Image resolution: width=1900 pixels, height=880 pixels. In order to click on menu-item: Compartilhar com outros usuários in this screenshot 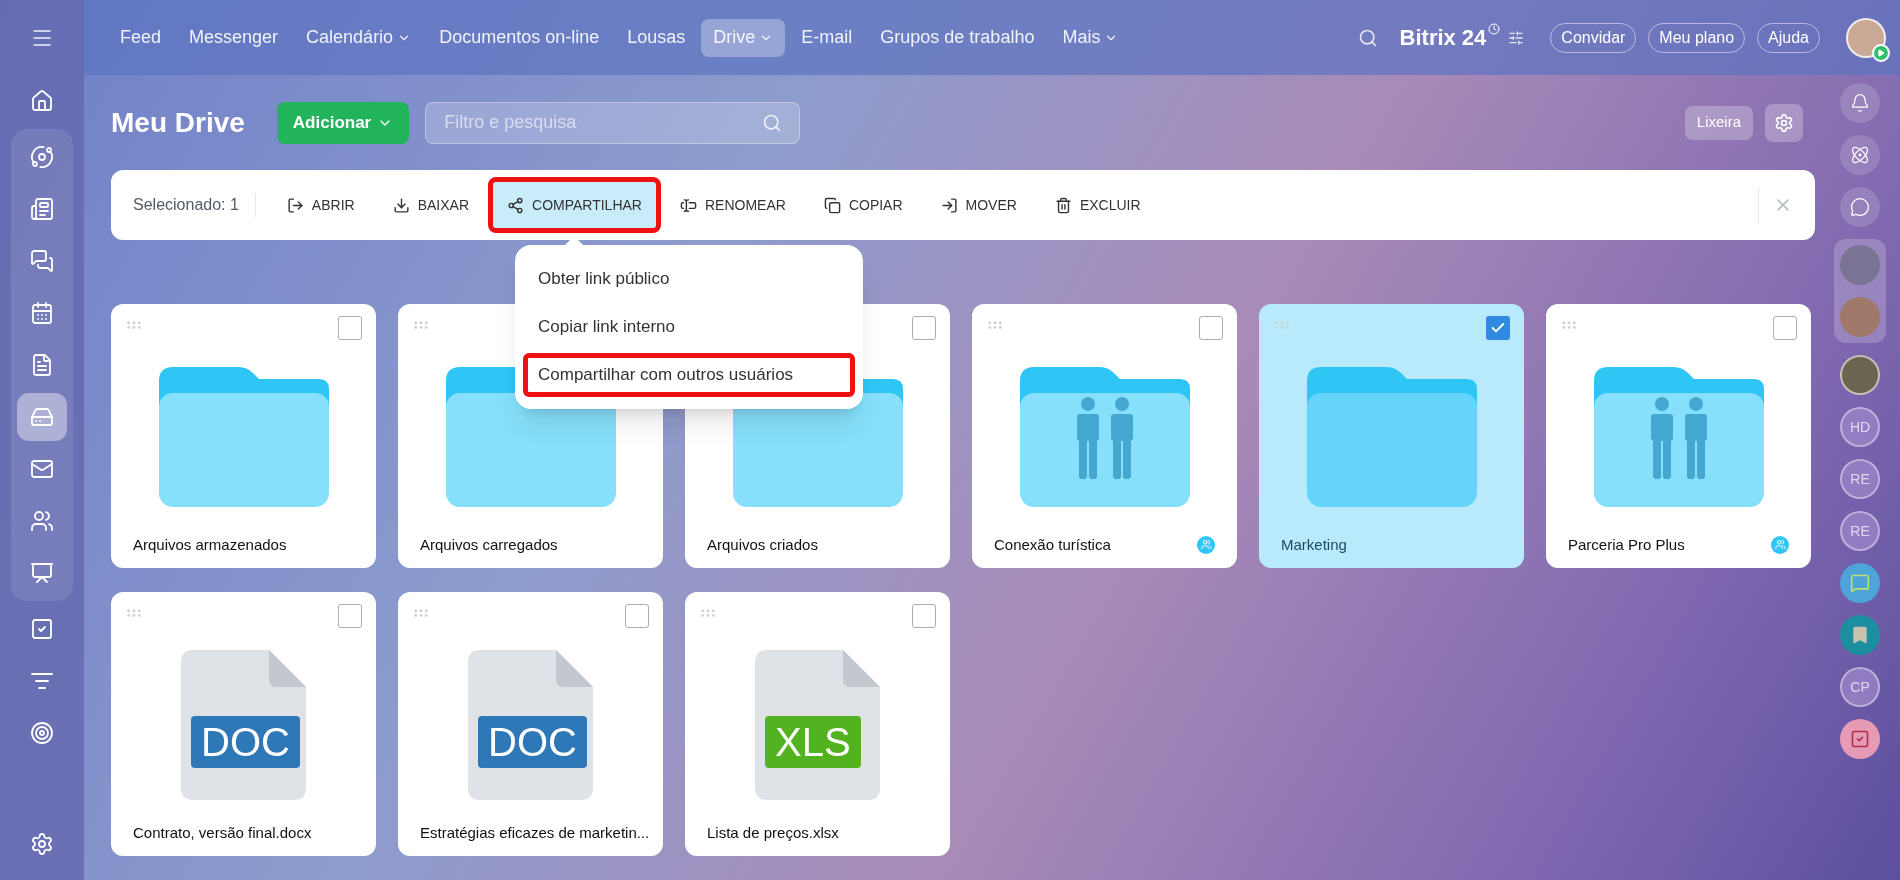, I will do `click(689, 375)`.